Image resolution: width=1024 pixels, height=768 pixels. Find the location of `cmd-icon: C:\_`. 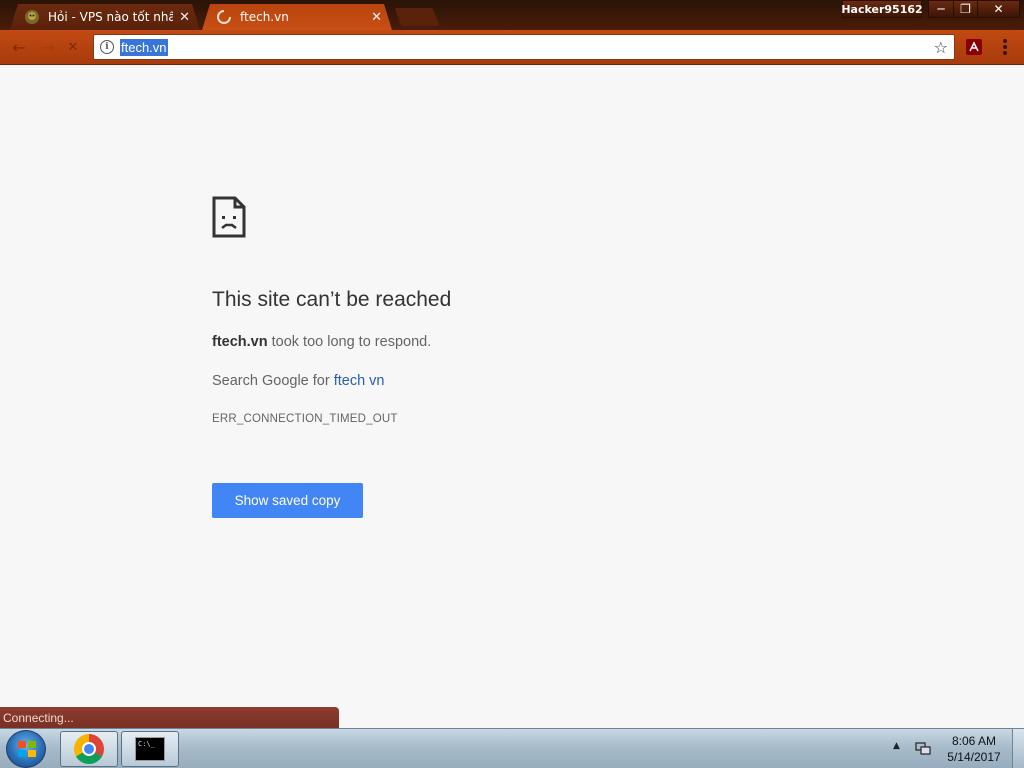

cmd-icon: C:\_ is located at coordinates (150, 749).